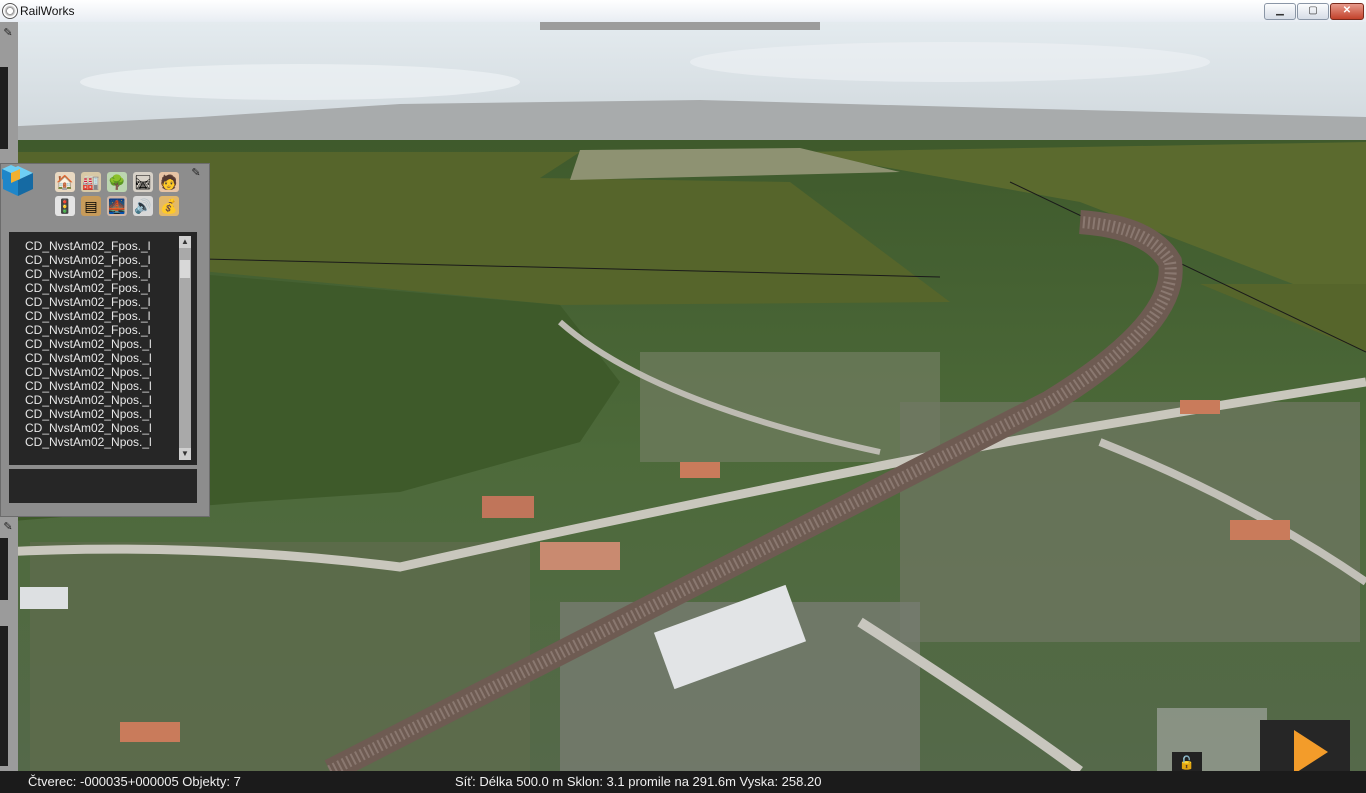 The height and width of the screenshot is (793, 1366). Describe the element at coordinates (1187, 761) in the screenshot. I see `lock-icon: 🔓` at that location.